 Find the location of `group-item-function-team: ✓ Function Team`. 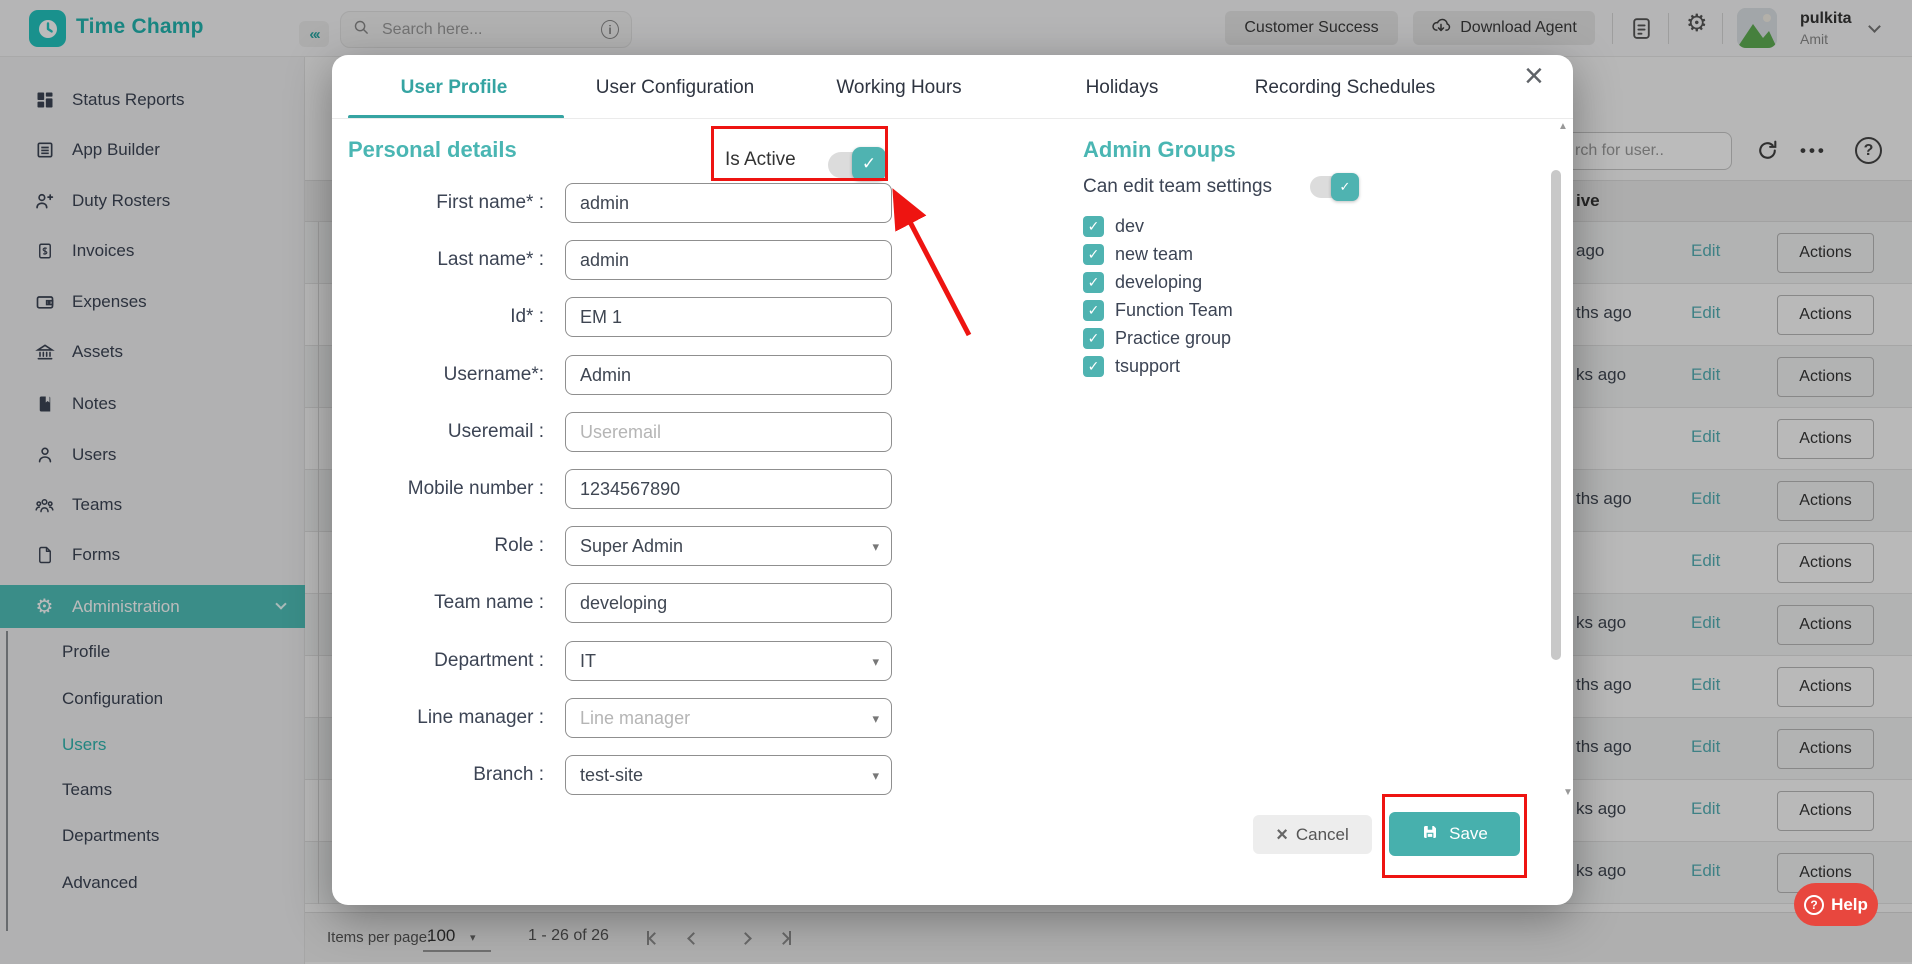

group-item-function-team: ✓ Function Team is located at coordinates (1158, 310).